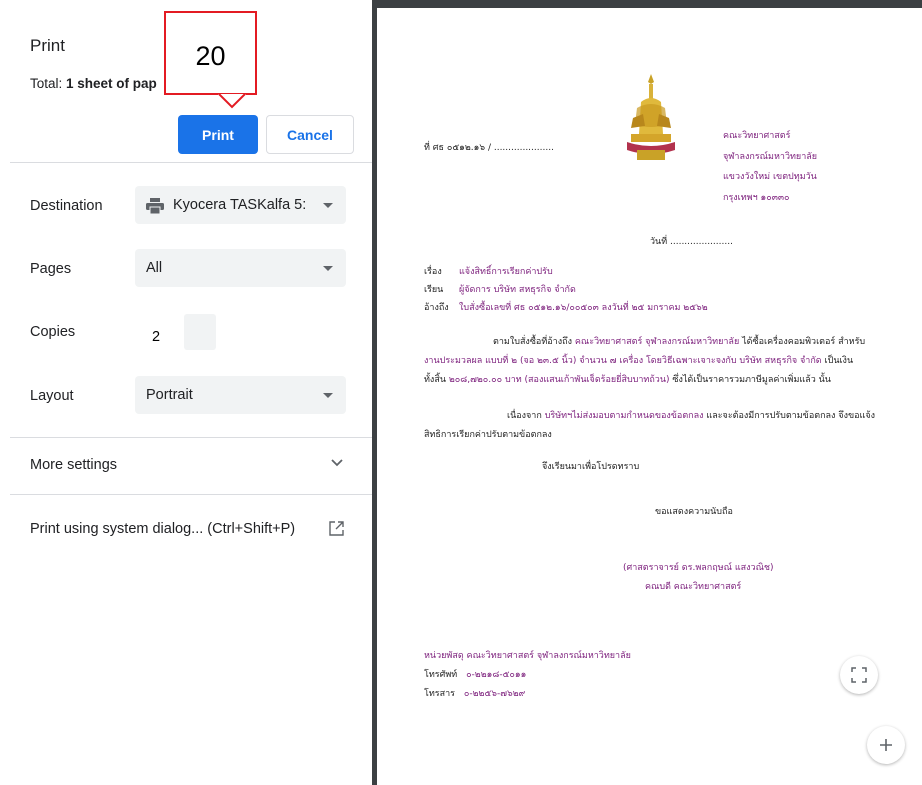 This screenshot has width=922, height=785. What do you see at coordinates (156, 337) in the screenshot?
I see `copies-value: 2` at bounding box center [156, 337].